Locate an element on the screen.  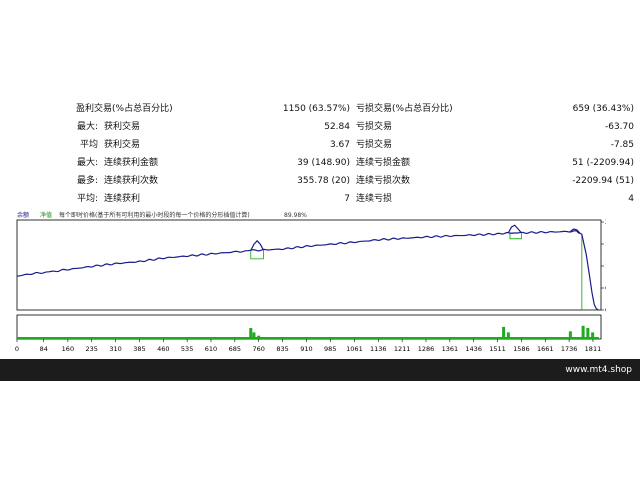
stat-label: 连续获利金额 is located at coordinates (131, 163).